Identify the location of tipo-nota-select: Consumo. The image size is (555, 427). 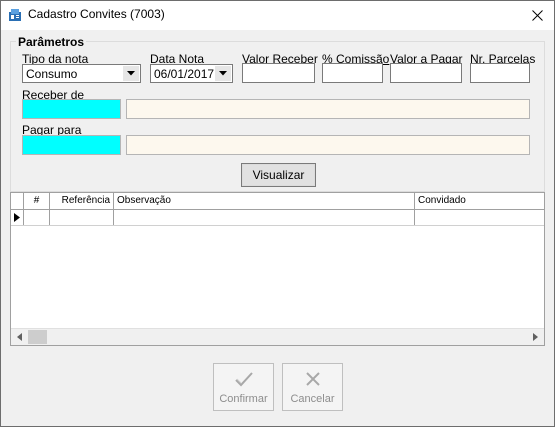
(81, 73).